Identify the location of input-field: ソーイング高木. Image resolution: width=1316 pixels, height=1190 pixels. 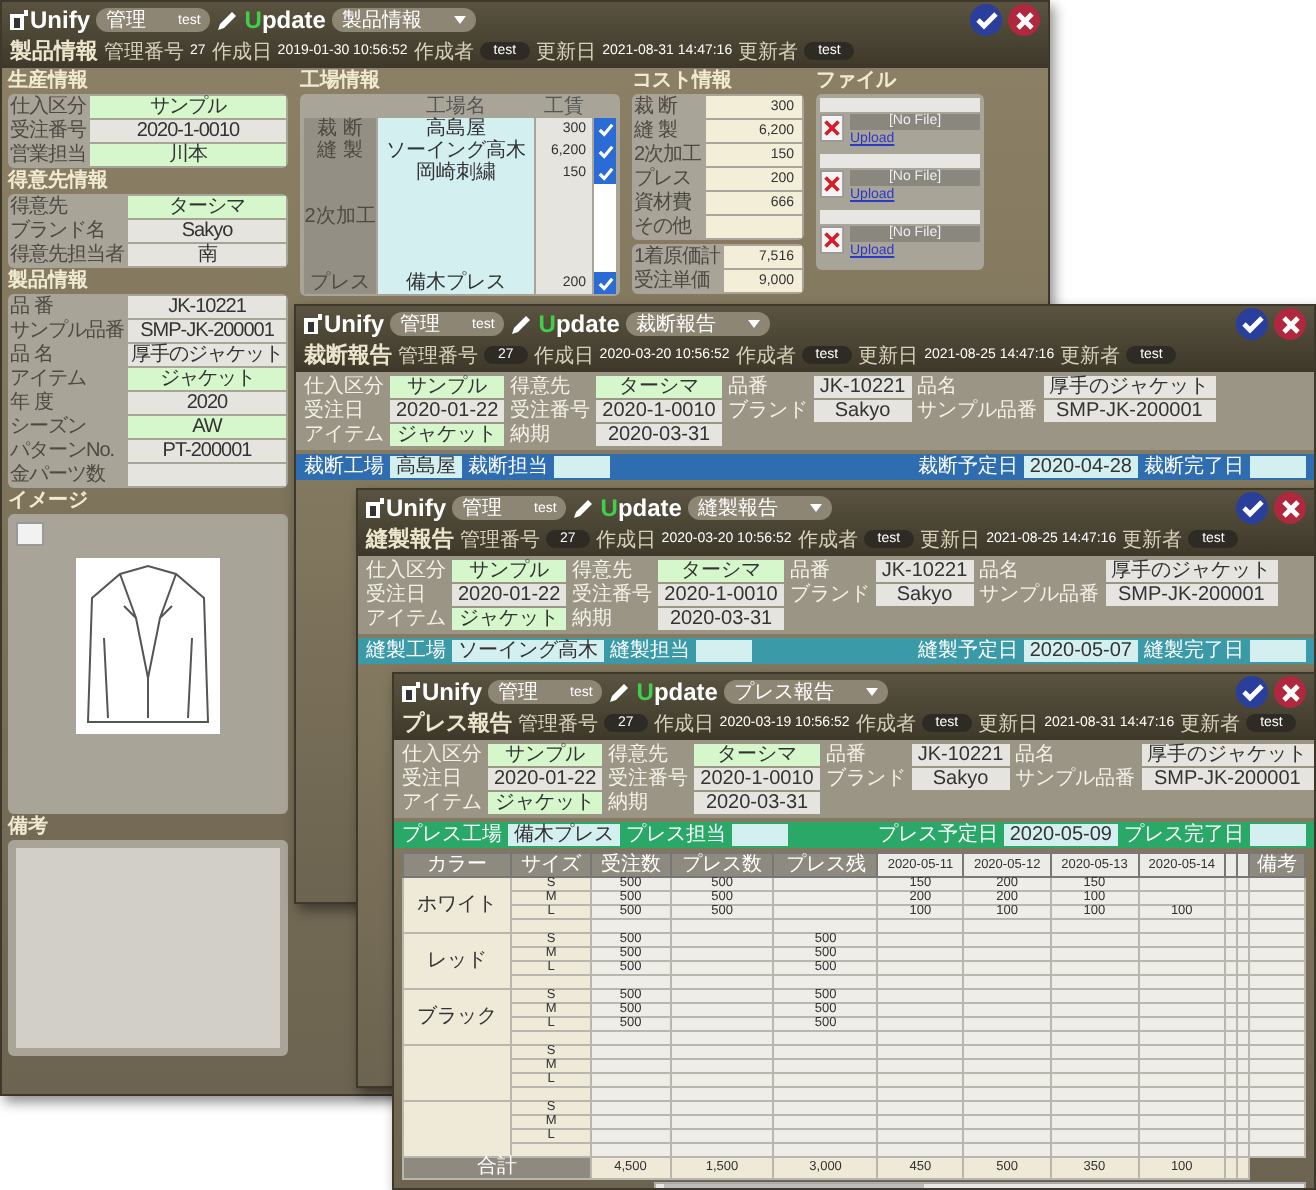
(528, 651).